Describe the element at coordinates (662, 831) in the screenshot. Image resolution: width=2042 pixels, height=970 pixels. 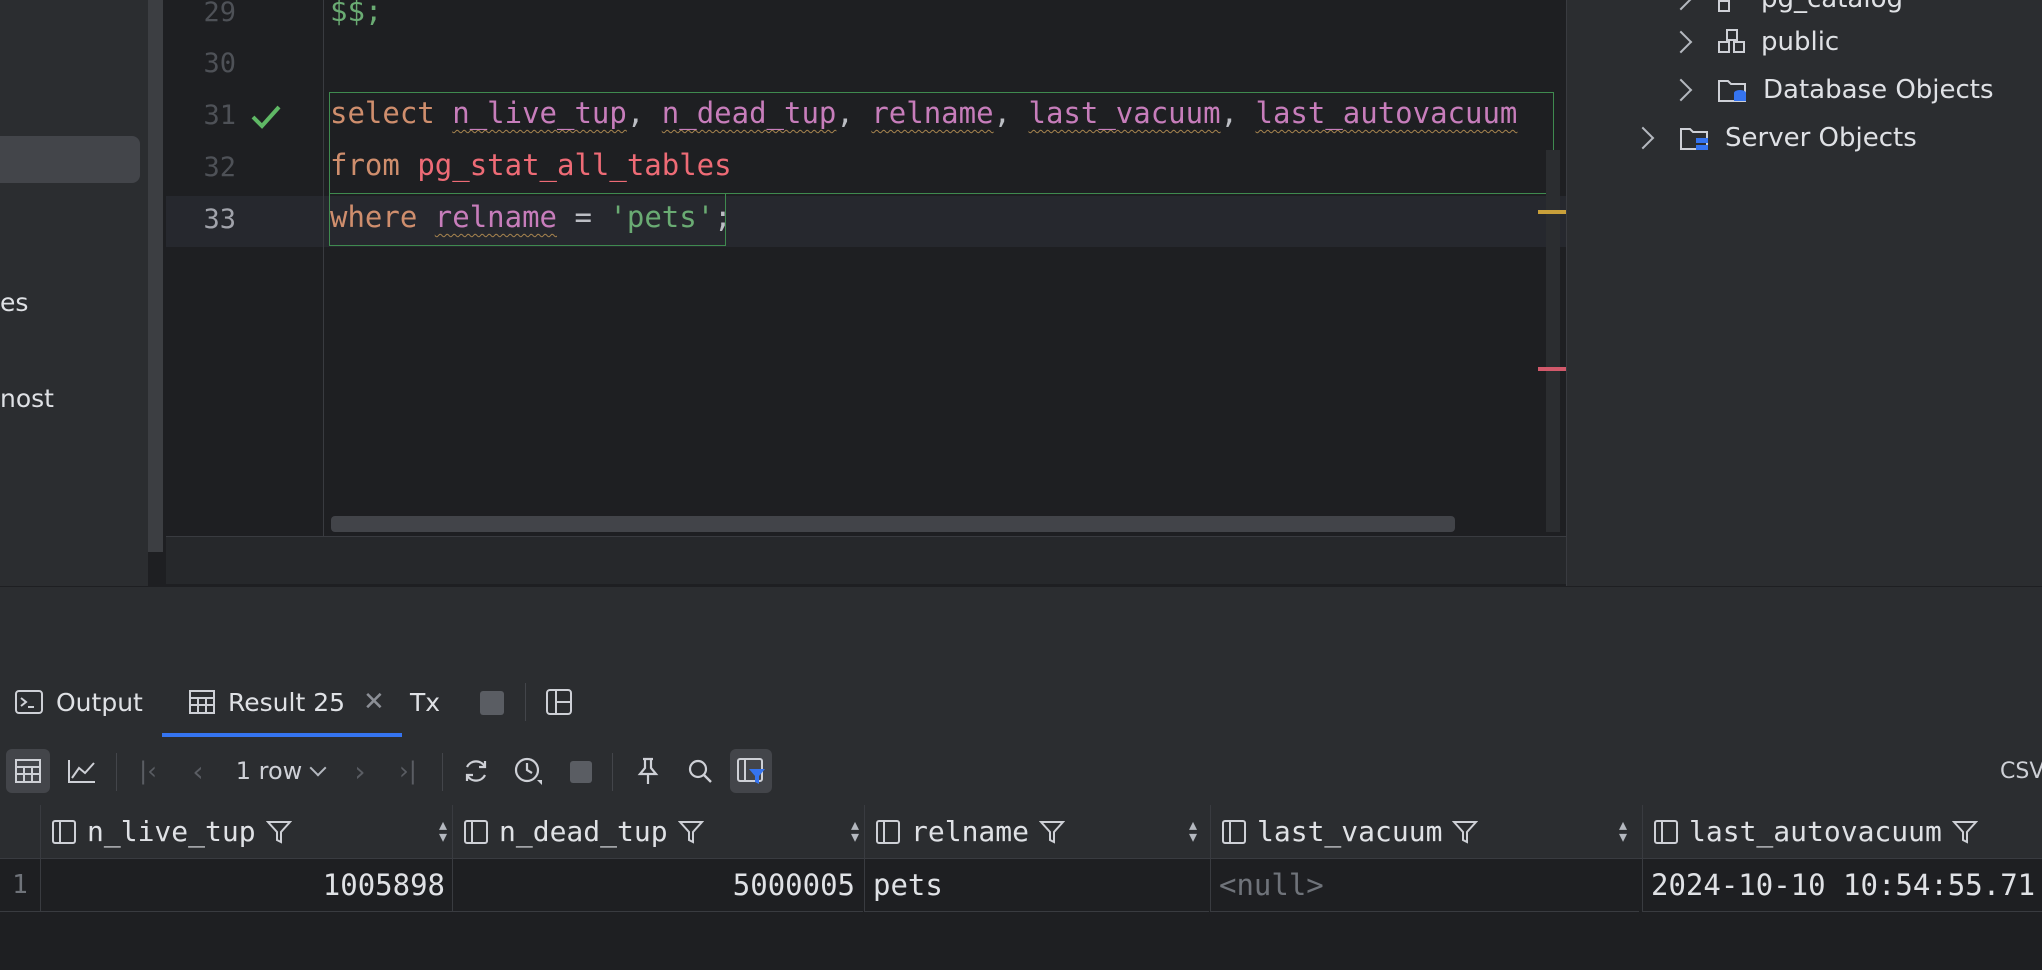
I see `column-header-n-dead-tup: n_dead_tup ▴ ▾` at that location.